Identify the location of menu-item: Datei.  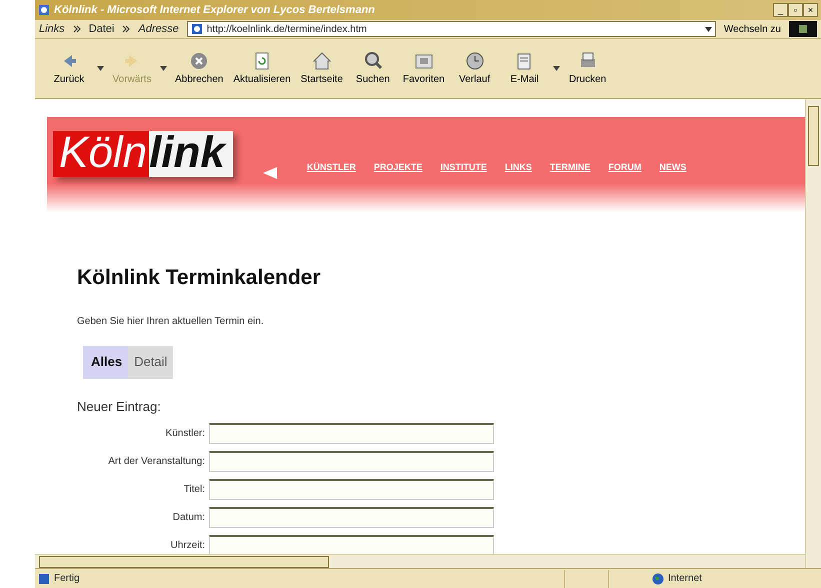
(101, 29).